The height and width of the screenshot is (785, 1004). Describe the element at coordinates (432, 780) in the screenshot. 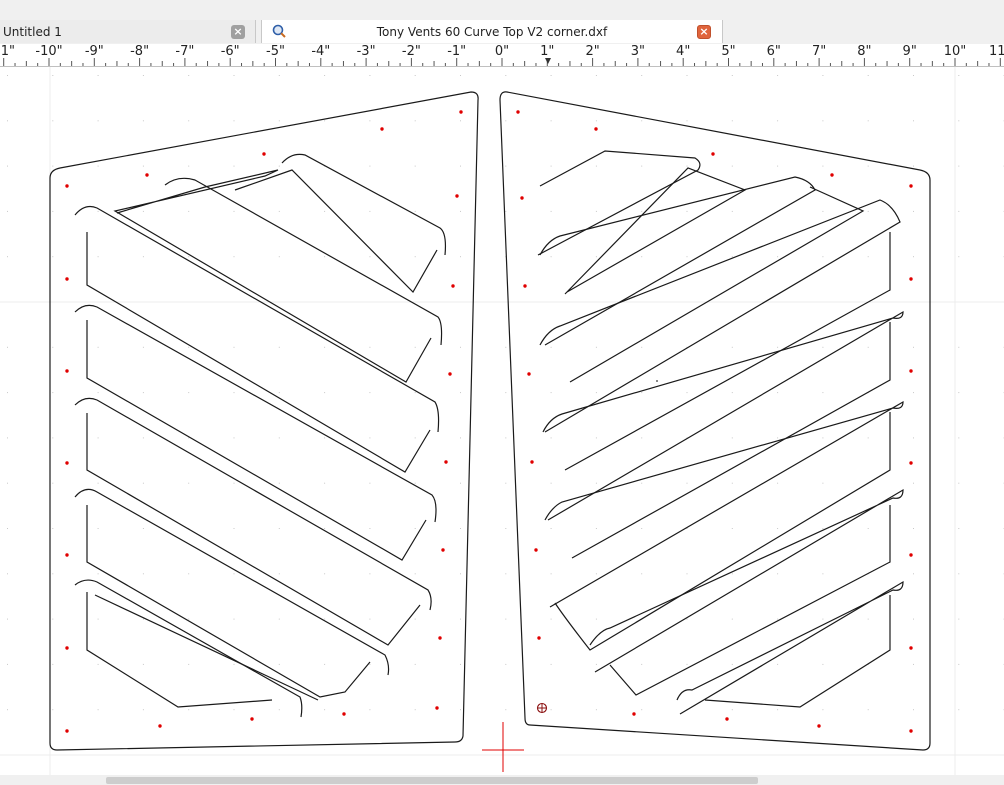

I see `scrollbar-thumb` at that location.